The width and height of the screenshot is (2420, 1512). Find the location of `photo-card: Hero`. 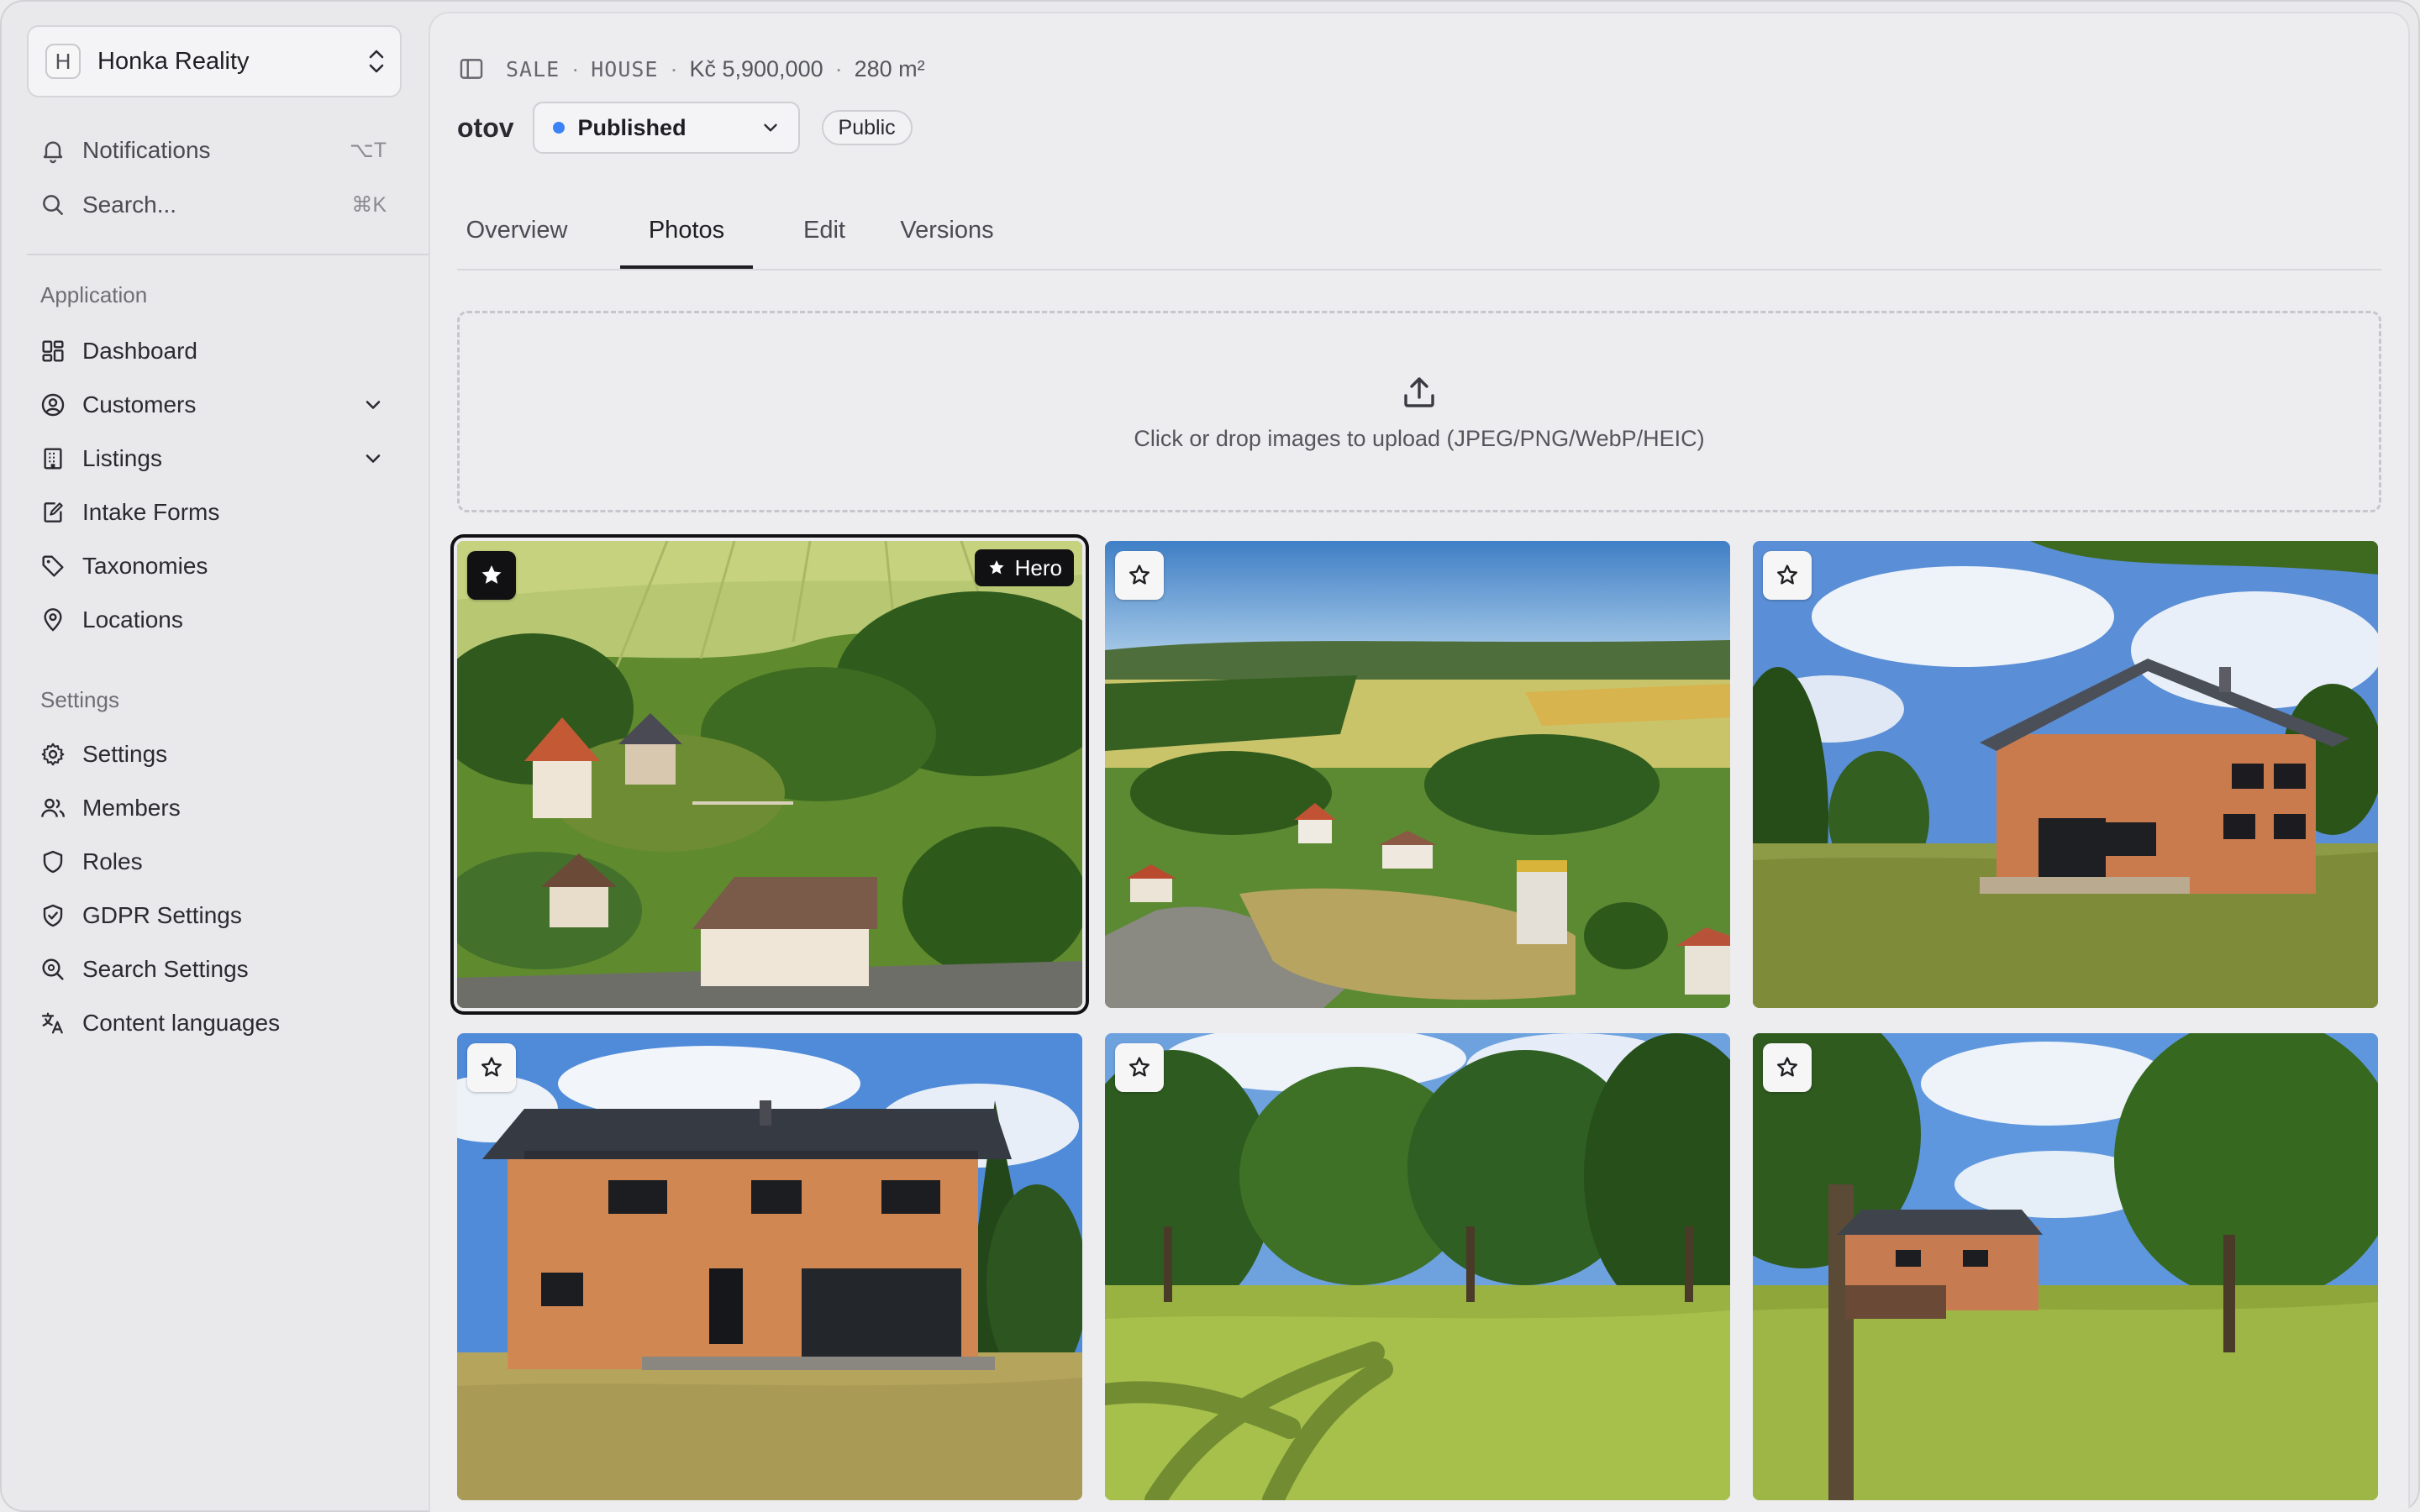

photo-card: Hero is located at coordinates (769, 774).